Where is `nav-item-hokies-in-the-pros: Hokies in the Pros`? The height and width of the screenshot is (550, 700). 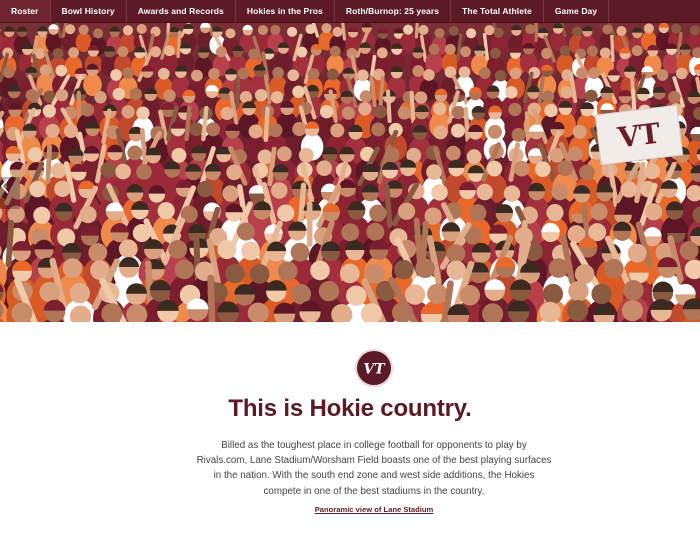 nav-item-hokies-in-the-pros: Hokies in the Pros is located at coordinates (285, 11).